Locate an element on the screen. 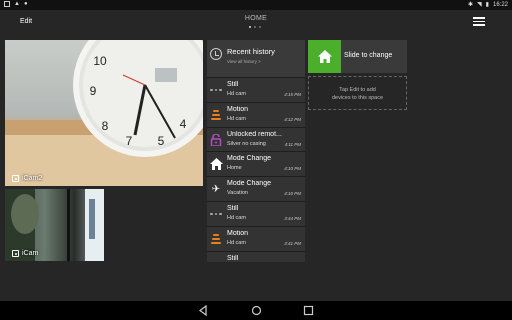 The width and height of the screenshot is (512, 320). page-title: HOME is located at coordinates (256, 18).